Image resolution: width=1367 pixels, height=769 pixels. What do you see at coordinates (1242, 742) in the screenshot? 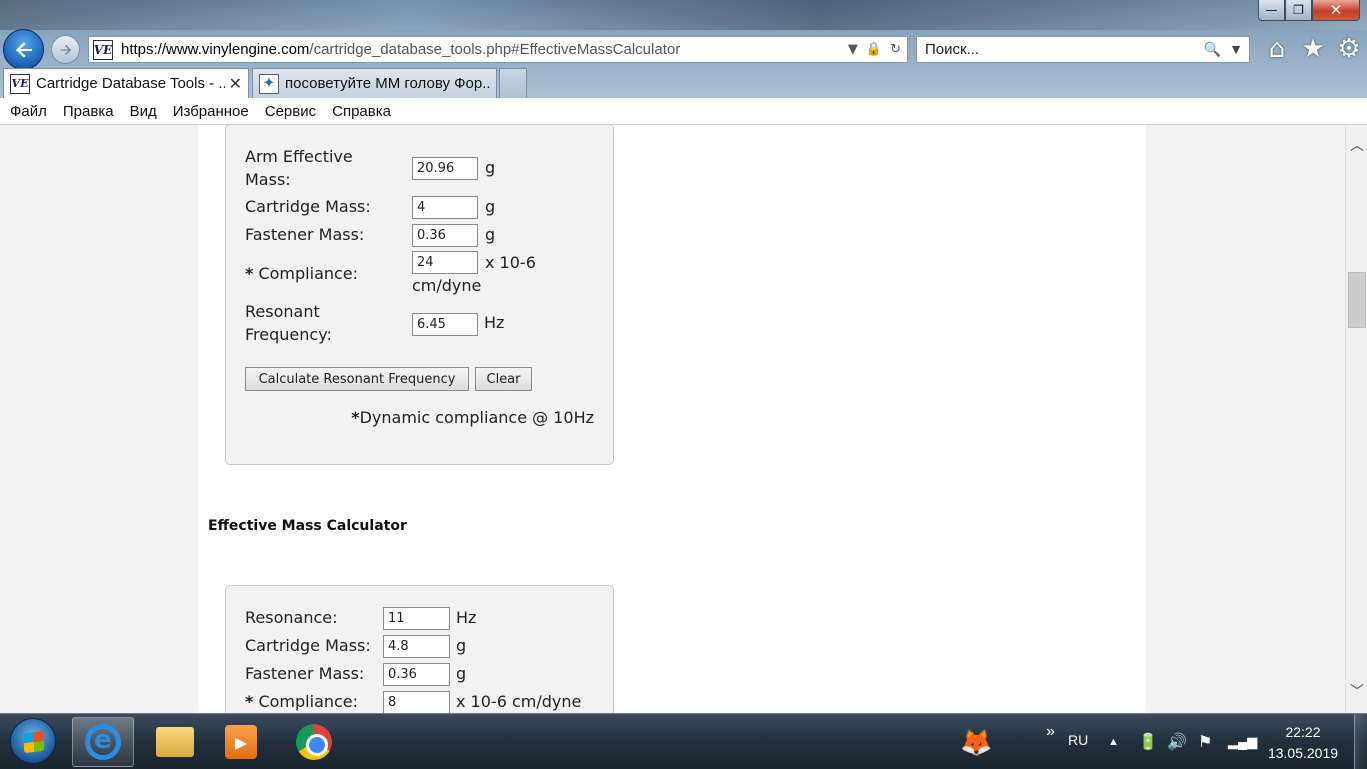
I see `network-signal-icon: ▂▄▆` at bounding box center [1242, 742].